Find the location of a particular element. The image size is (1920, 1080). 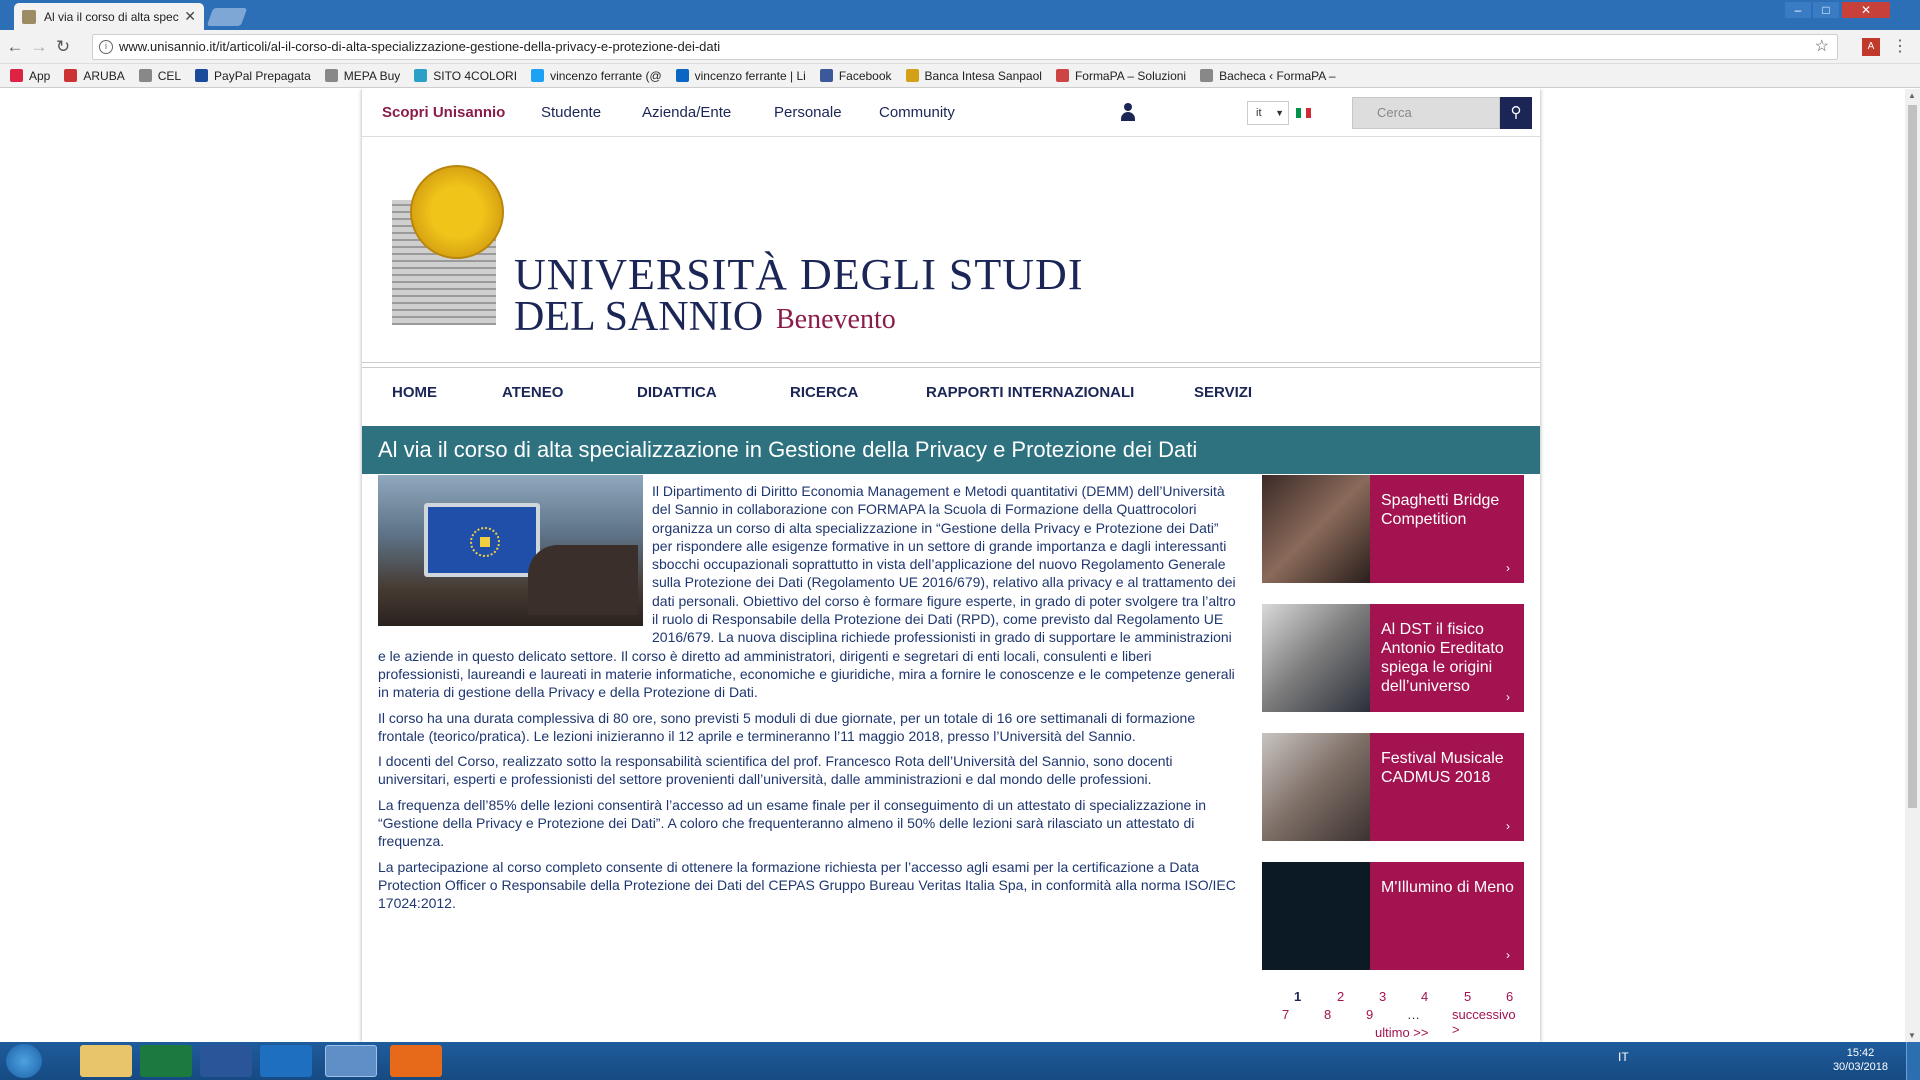

bookmark-label: Facebook is located at coordinates (865, 75).